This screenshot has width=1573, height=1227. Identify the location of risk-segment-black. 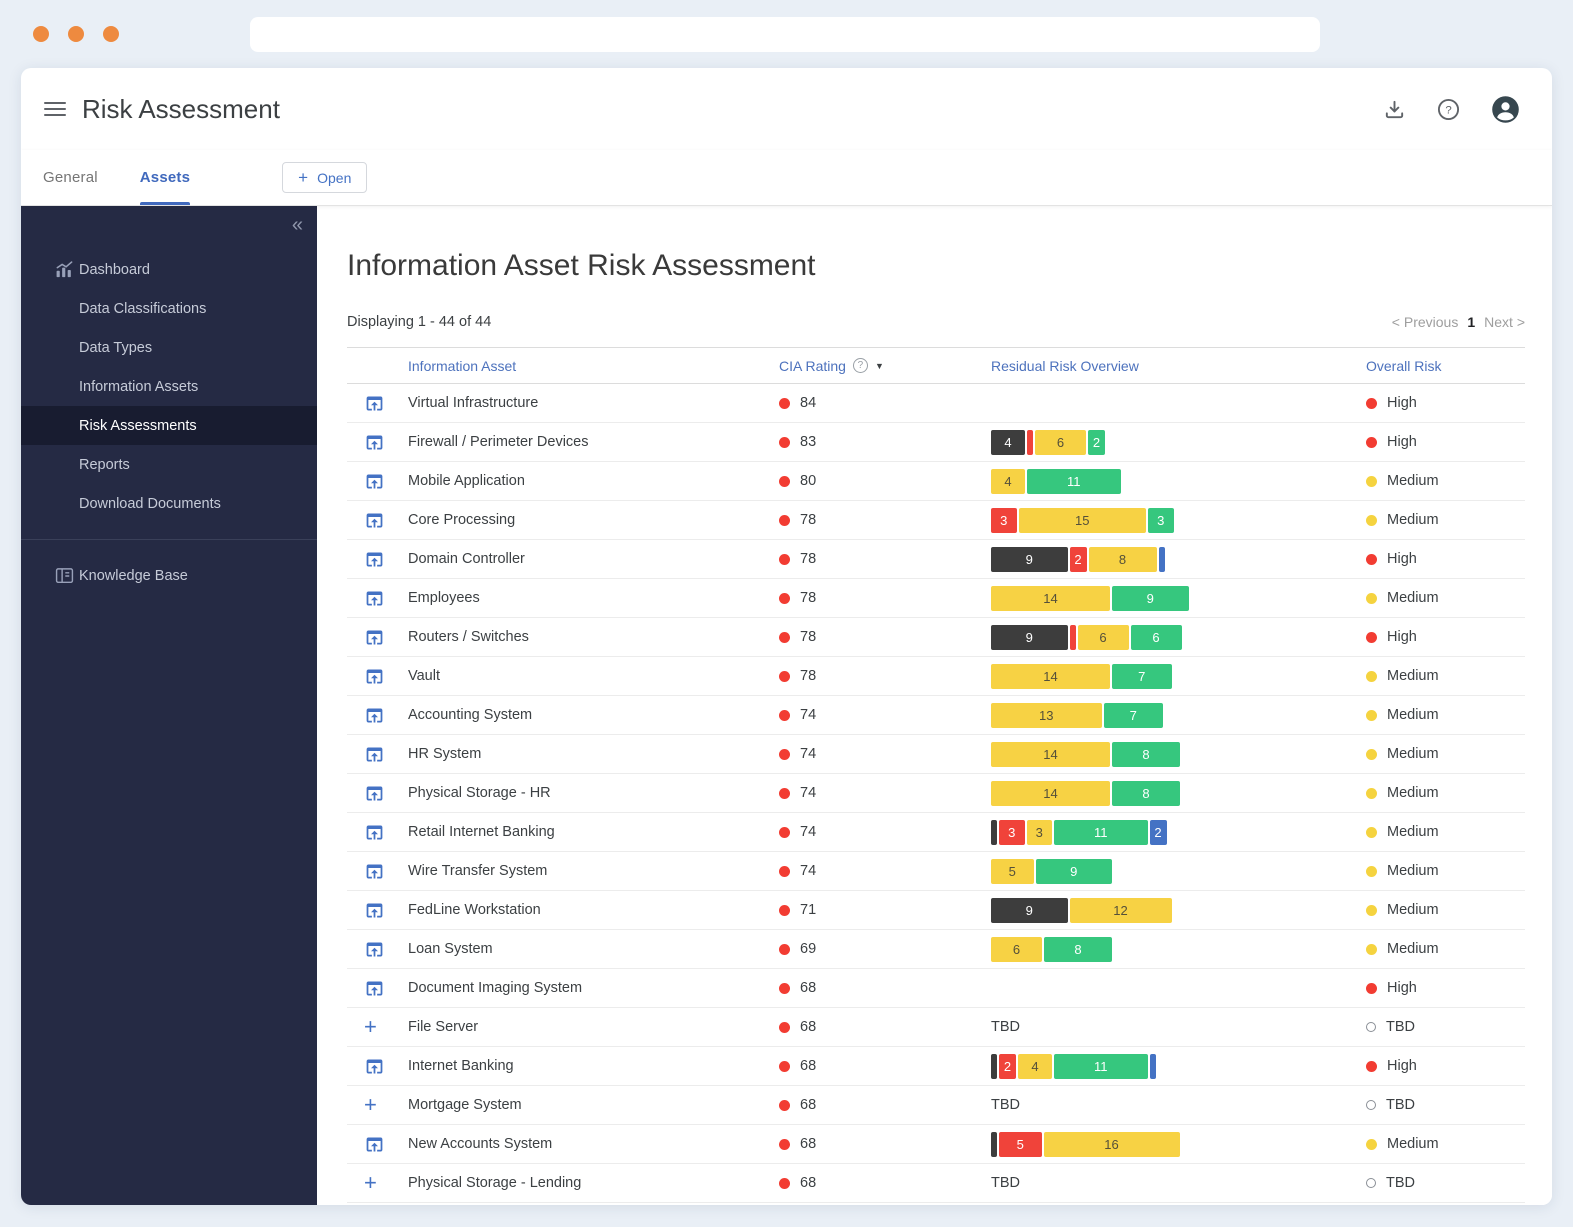
(994, 1144).